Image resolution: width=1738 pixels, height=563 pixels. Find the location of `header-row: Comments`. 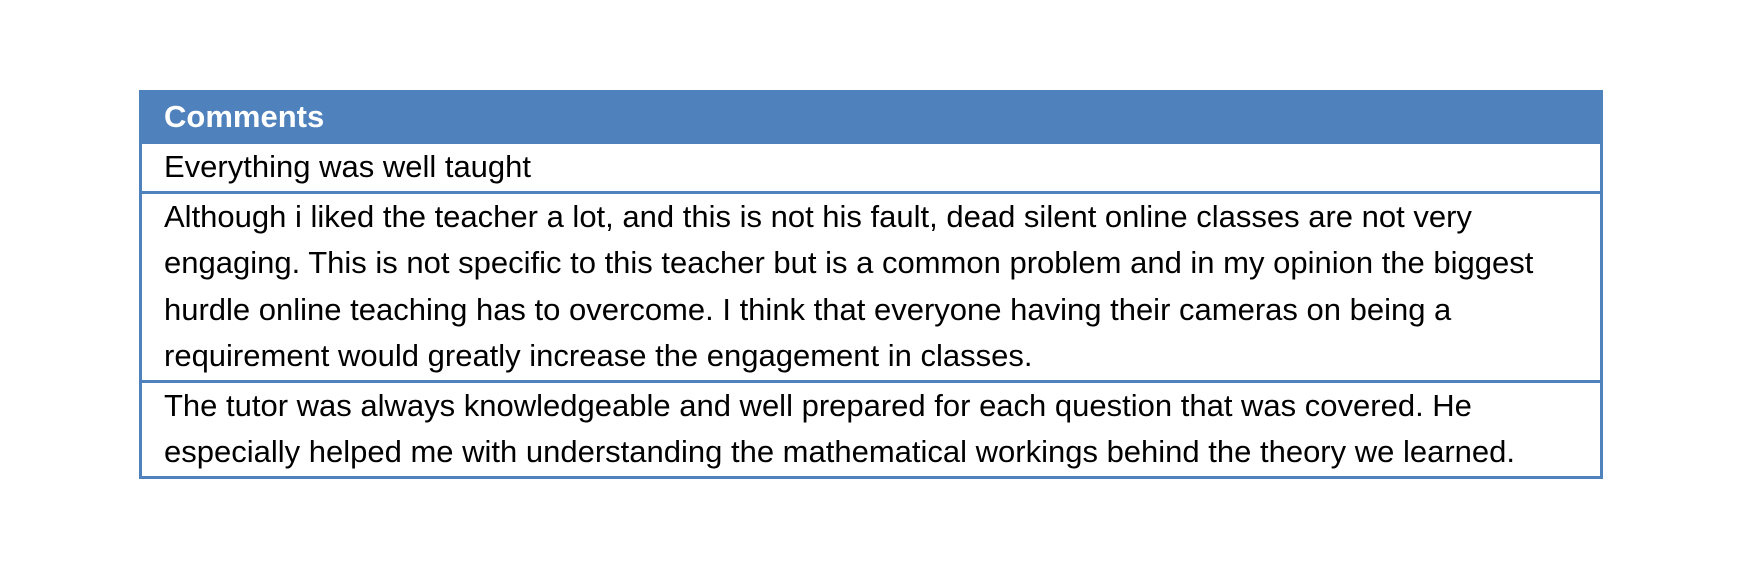

header-row: Comments is located at coordinates (871, 117).